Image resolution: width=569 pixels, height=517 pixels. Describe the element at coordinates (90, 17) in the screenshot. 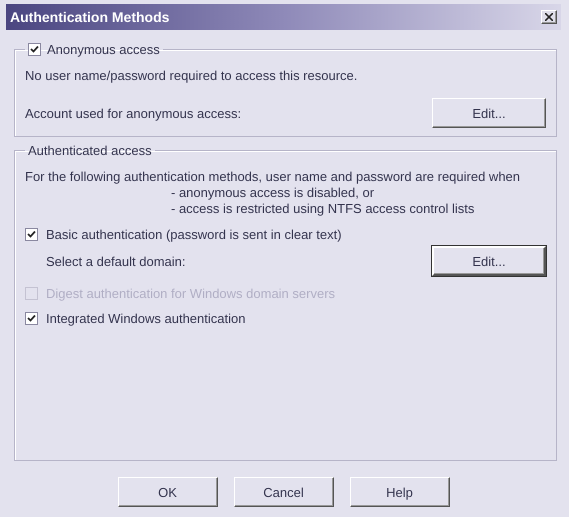

I see `window-title: Authentication Methods` at that location.